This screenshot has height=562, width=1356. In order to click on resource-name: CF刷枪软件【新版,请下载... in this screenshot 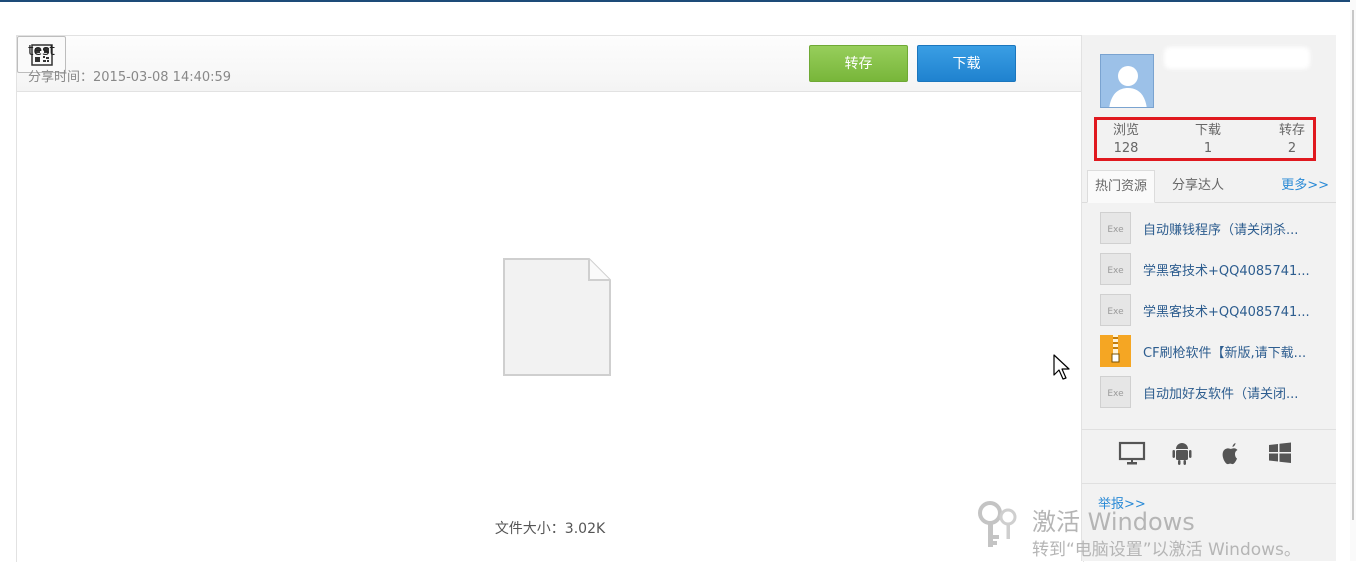, I will do `click(1233, 351)`.